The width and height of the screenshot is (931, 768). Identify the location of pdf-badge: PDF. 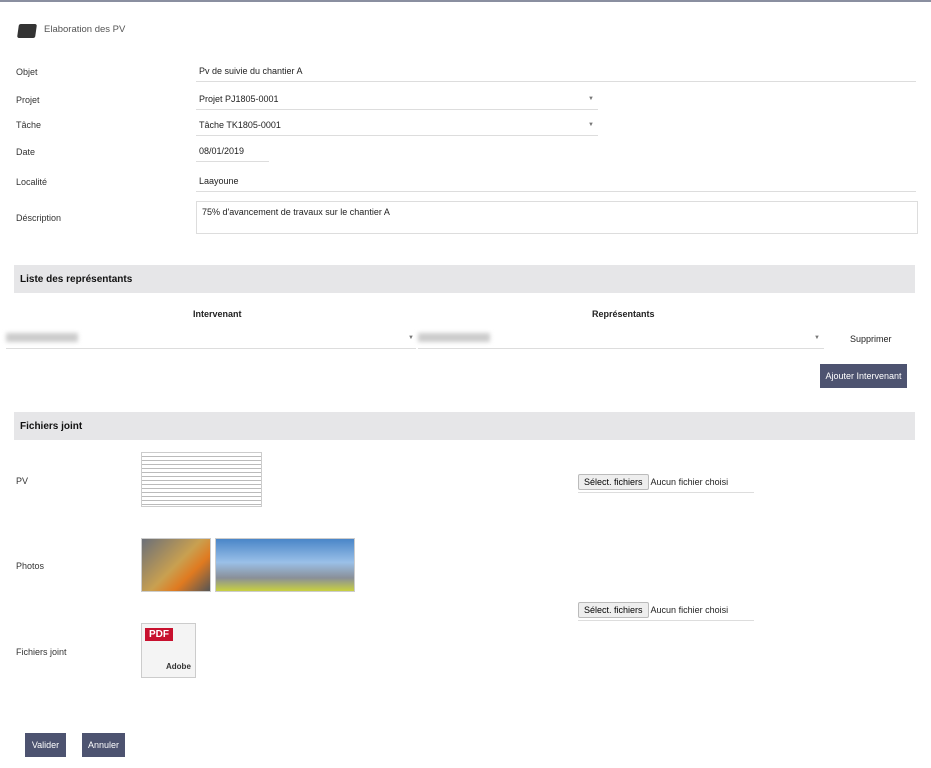
(159, 634).